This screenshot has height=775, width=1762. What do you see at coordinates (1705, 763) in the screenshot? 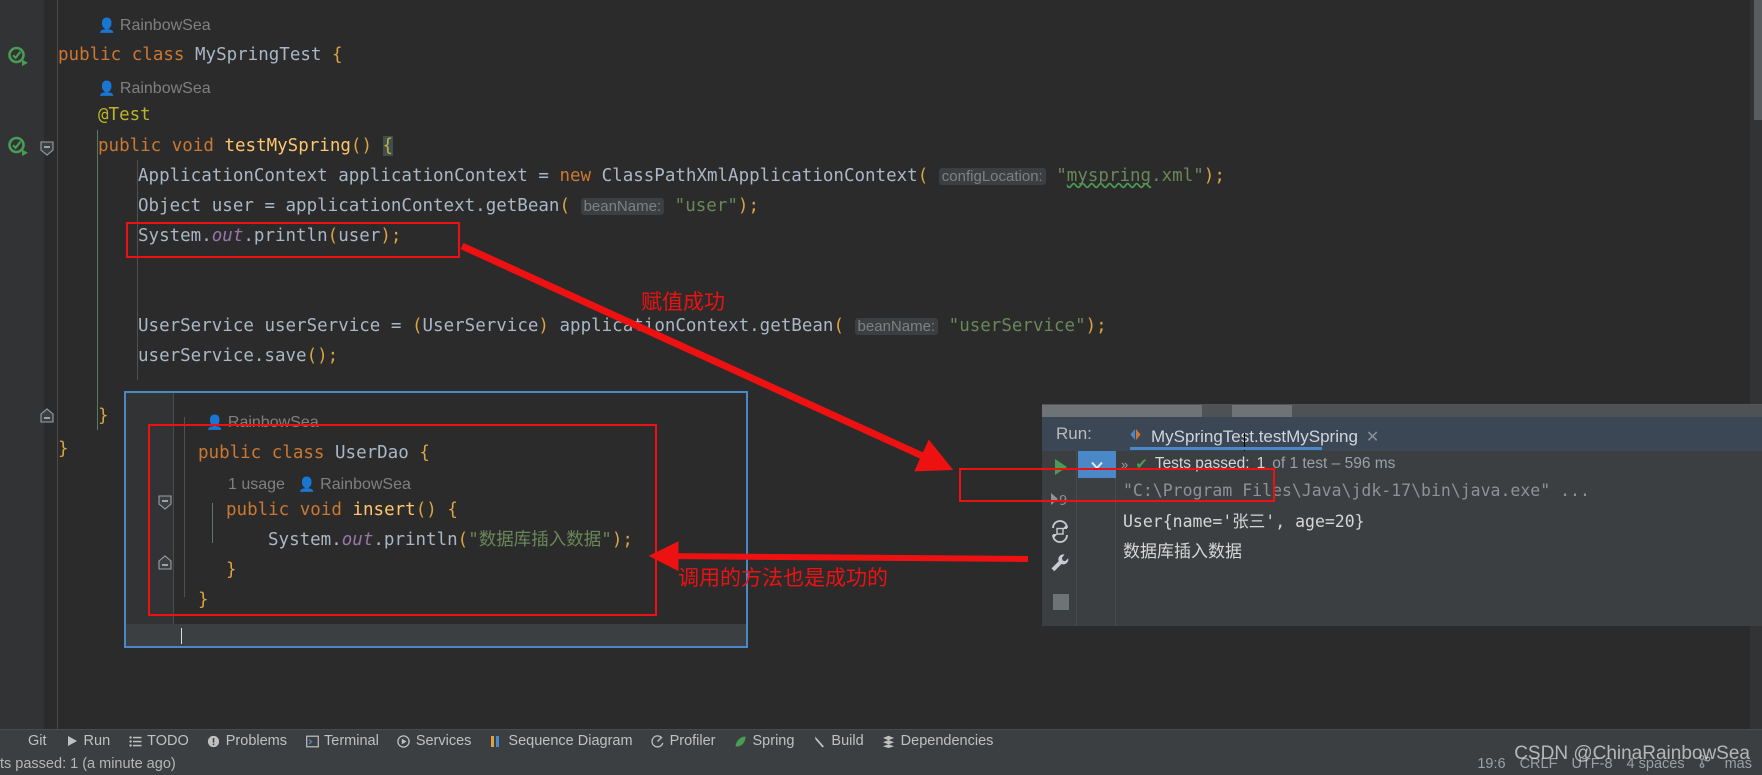
I see `branch-icon` at bounding box center [1705, 763].